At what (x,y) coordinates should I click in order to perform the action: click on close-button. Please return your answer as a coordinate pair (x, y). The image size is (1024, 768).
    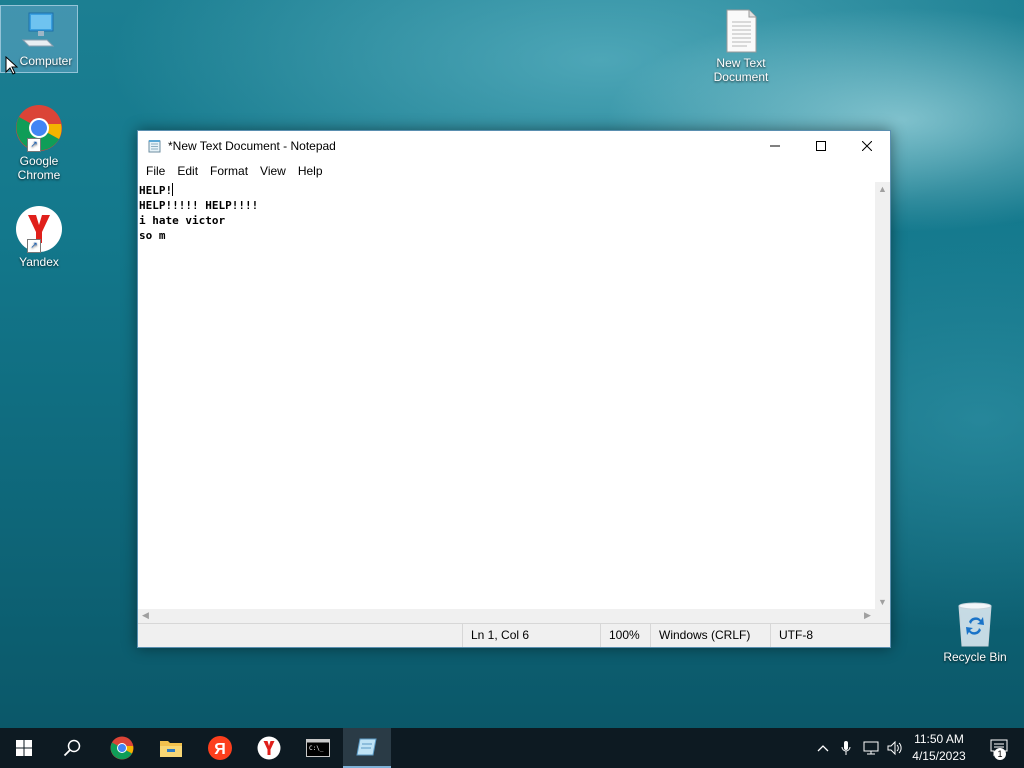
    Looking at the image, I should click on (867, 146).